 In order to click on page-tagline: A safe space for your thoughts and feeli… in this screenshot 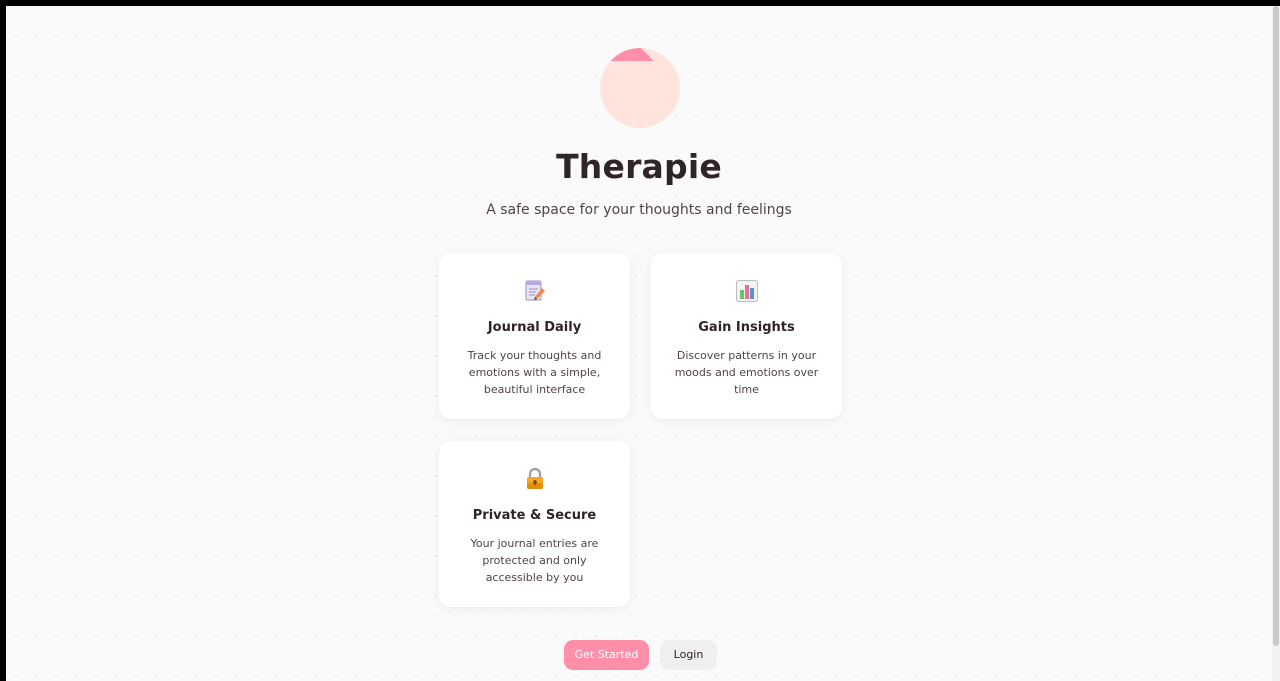, I will do `click(639, 210)`.